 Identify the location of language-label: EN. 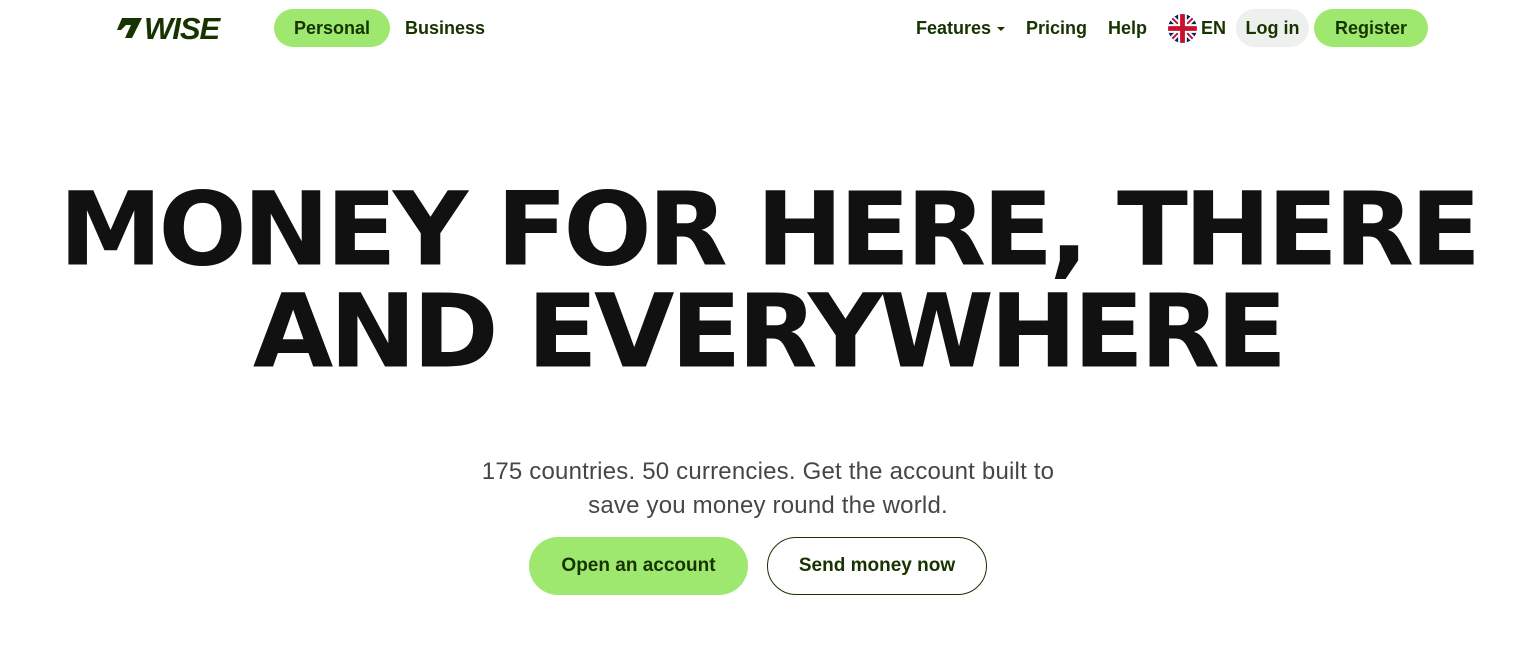
(1214, 27).